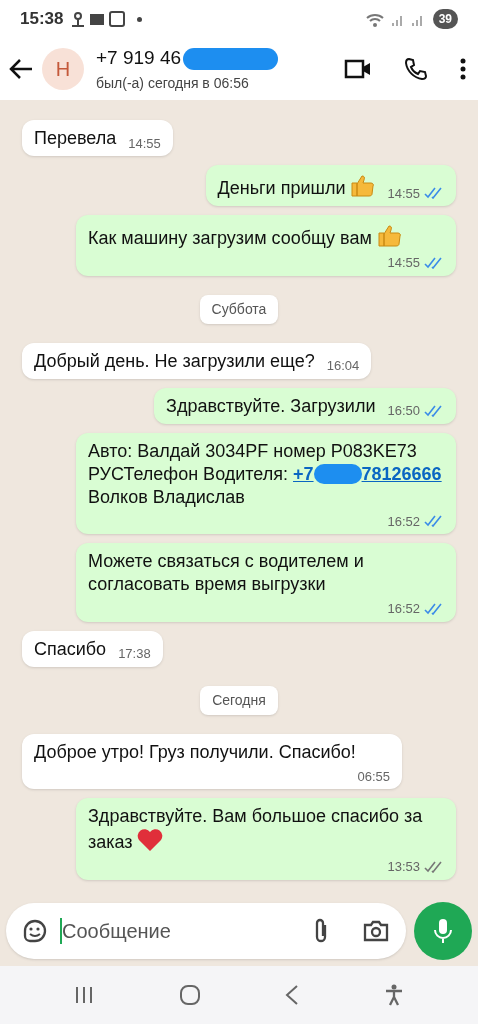  Describe the element at coordinates (271, 406) in the screenshot. I see `message-text: Здравствуйте. Загрузили` at that location.